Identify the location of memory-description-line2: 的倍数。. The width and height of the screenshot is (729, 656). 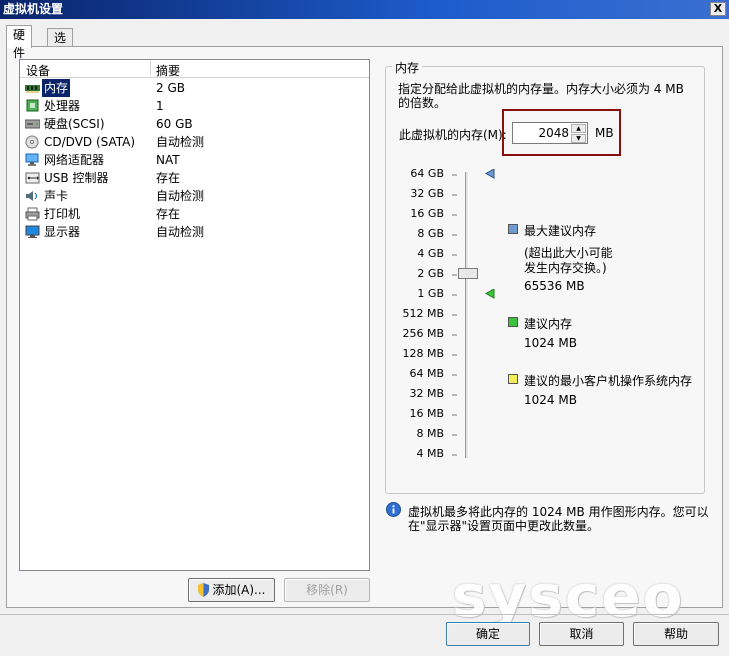
(422, 103).